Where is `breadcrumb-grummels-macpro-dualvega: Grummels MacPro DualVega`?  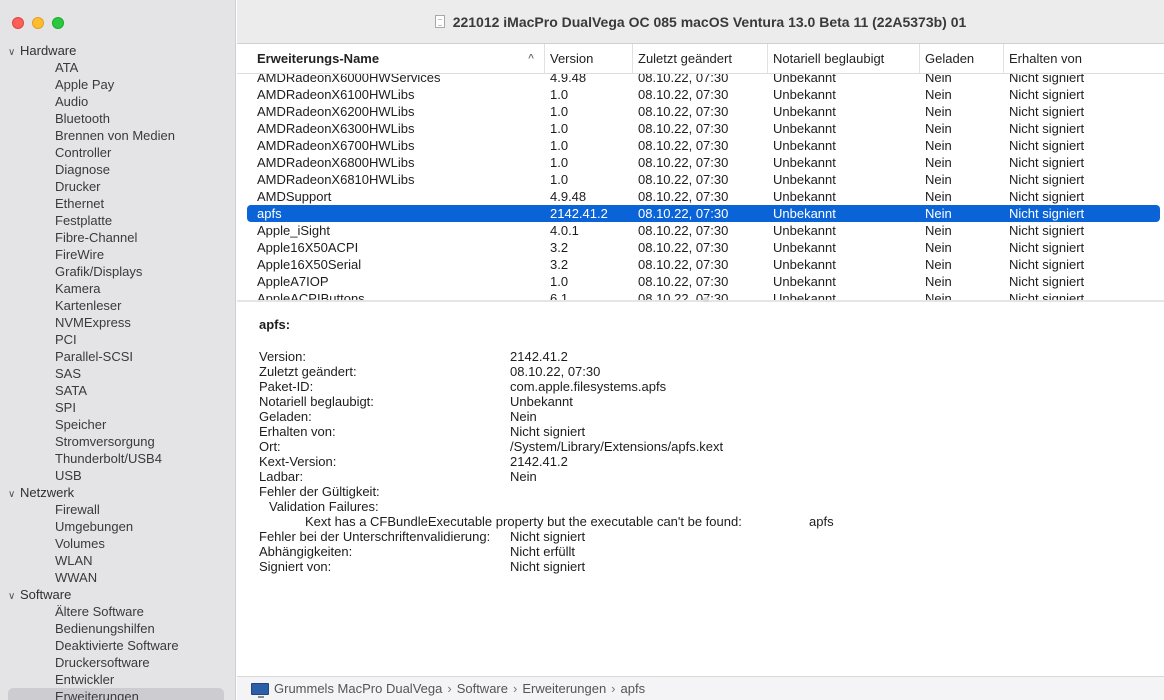
breadcrumb-grummels-macpro-dualvega: Grummels MacPro DualVega is located at coordinates (358, 688).